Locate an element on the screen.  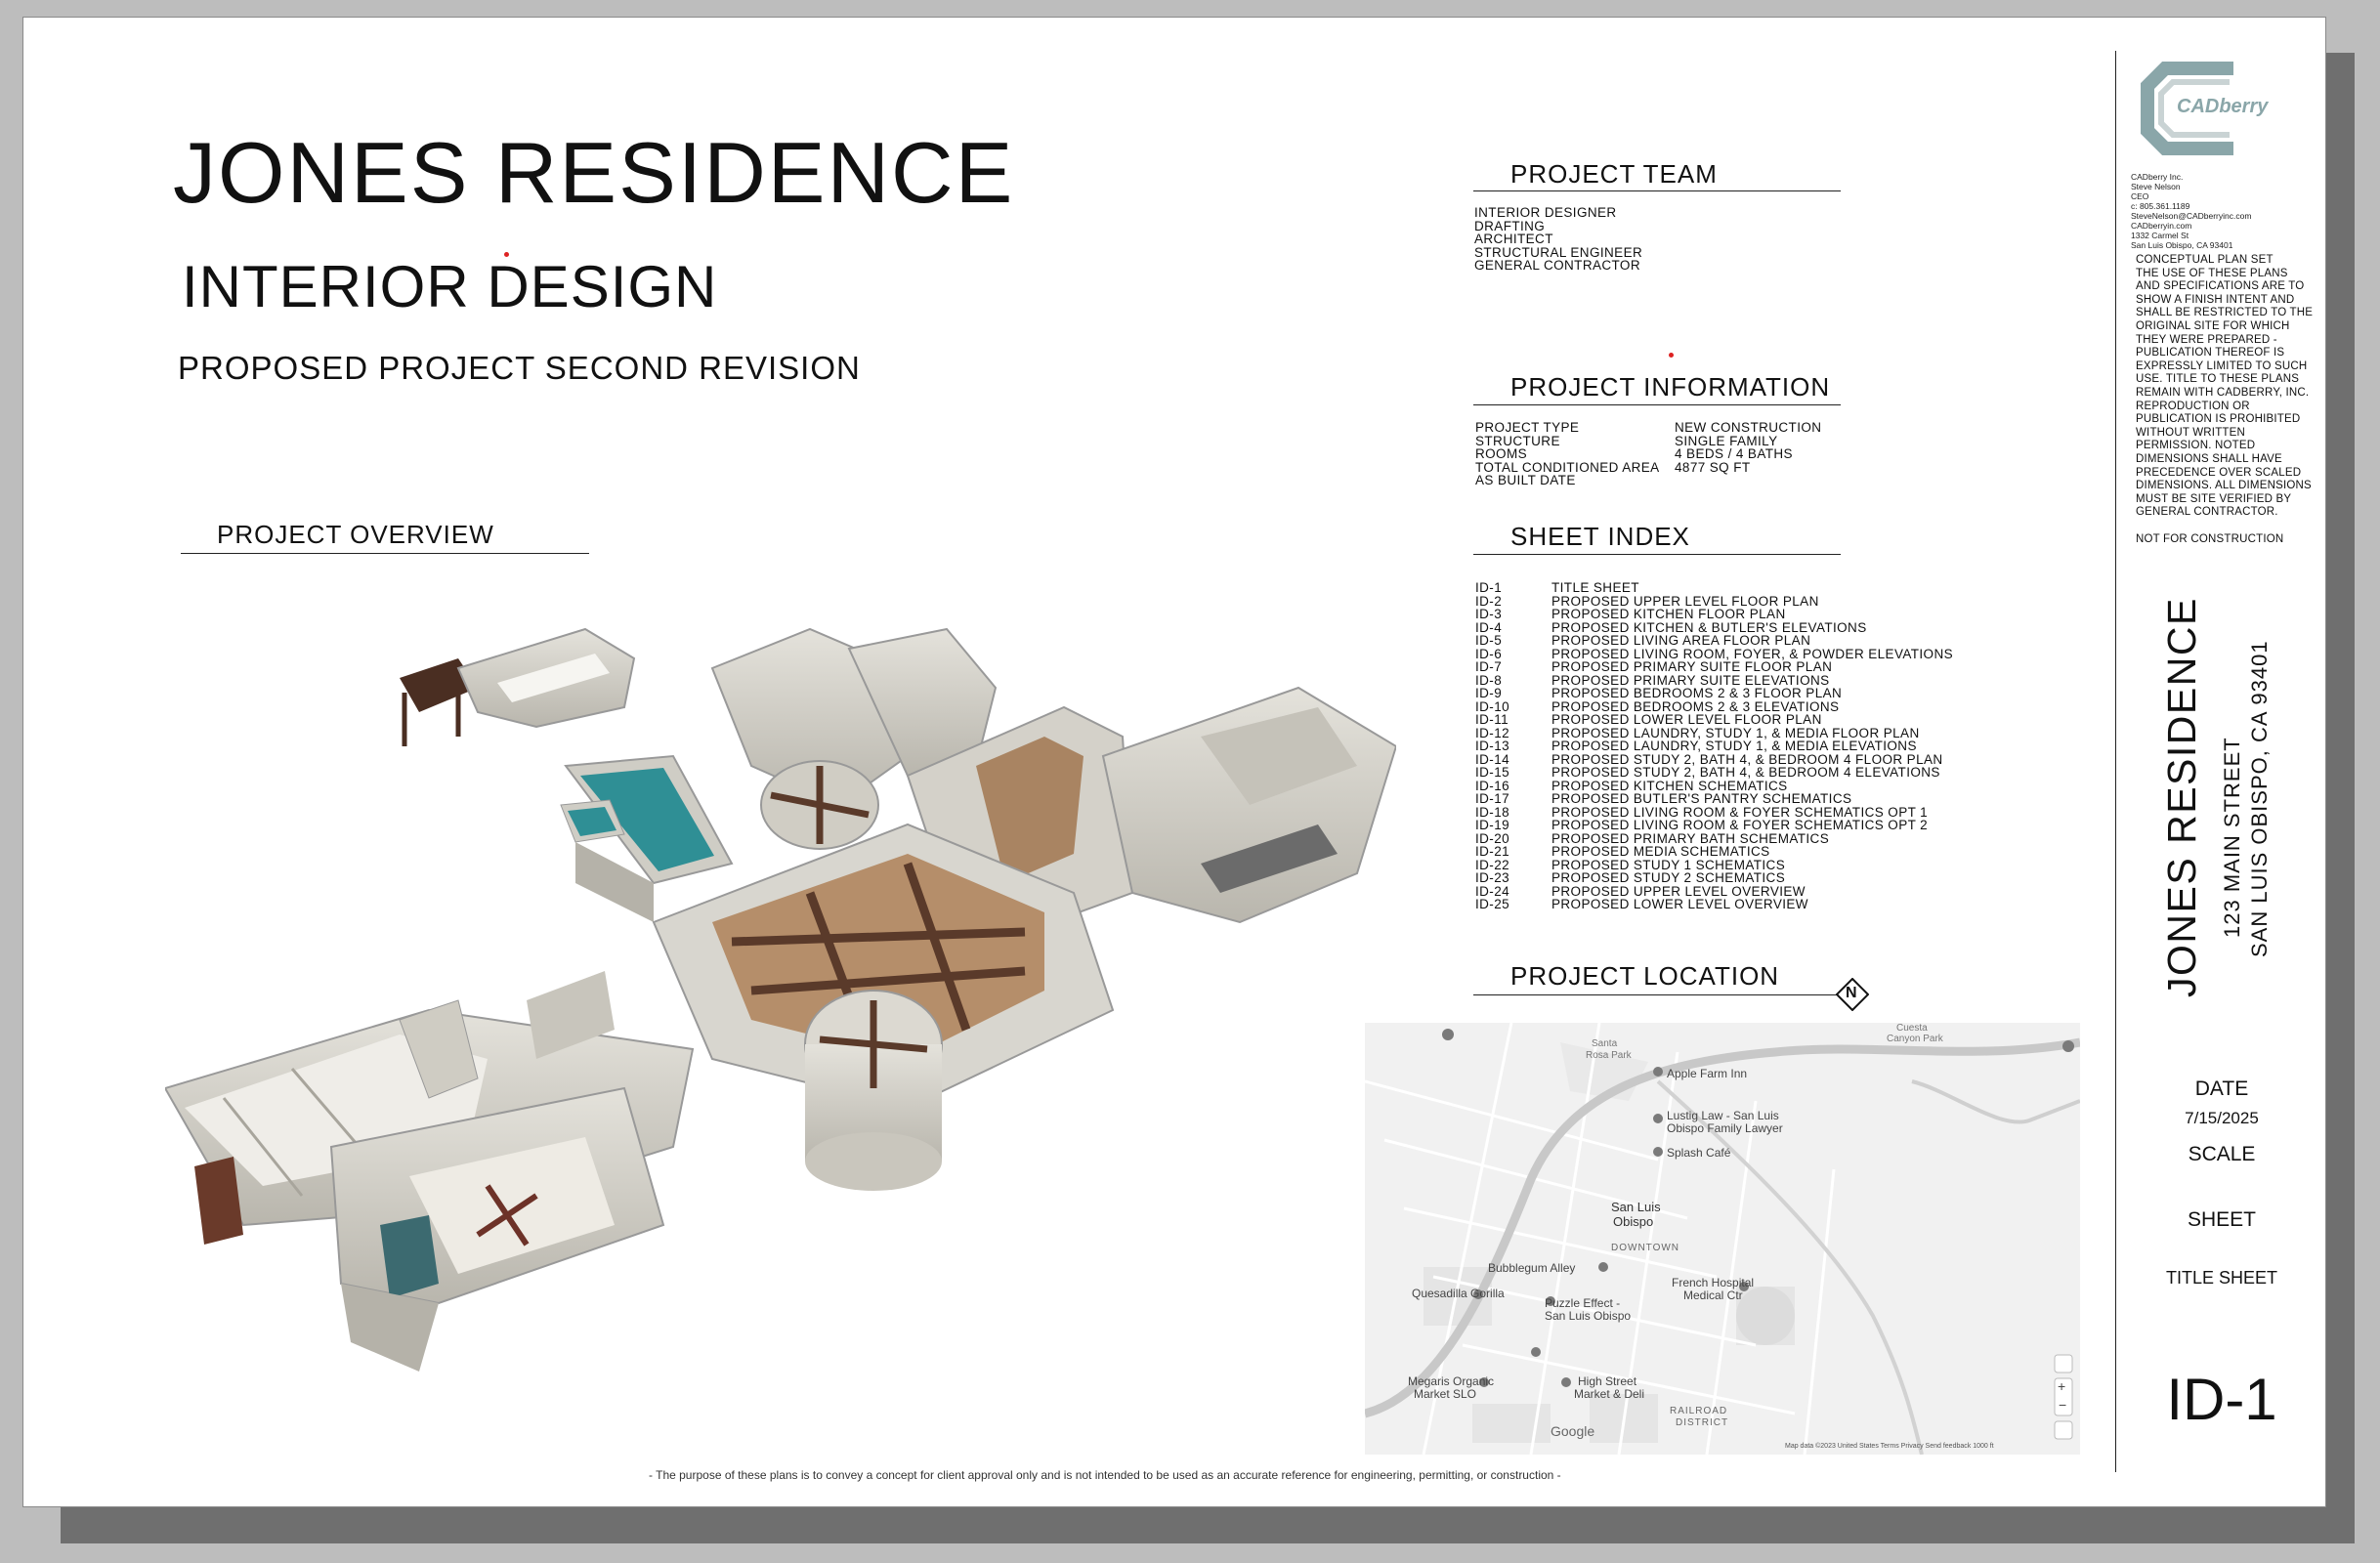
map-label: Lustig Law - San Luis is located at coordinates (1723, 1115).